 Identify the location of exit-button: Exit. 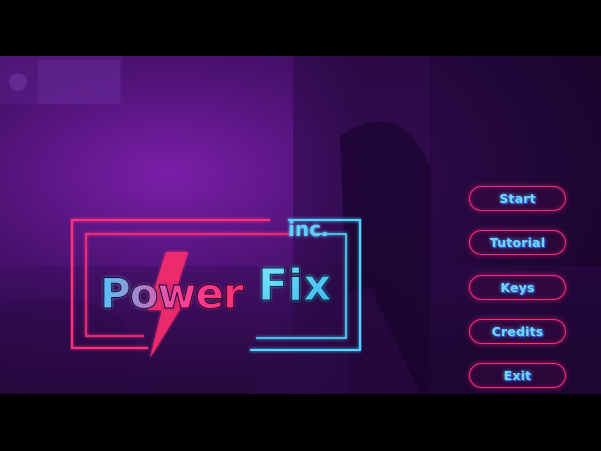
(517, 375).